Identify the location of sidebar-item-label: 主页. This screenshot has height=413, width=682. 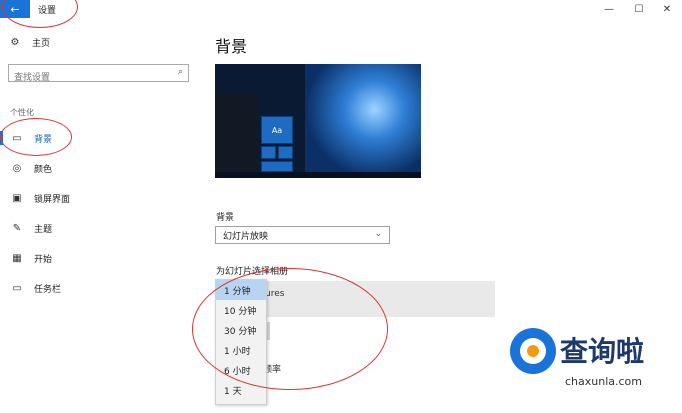
(41, 44).